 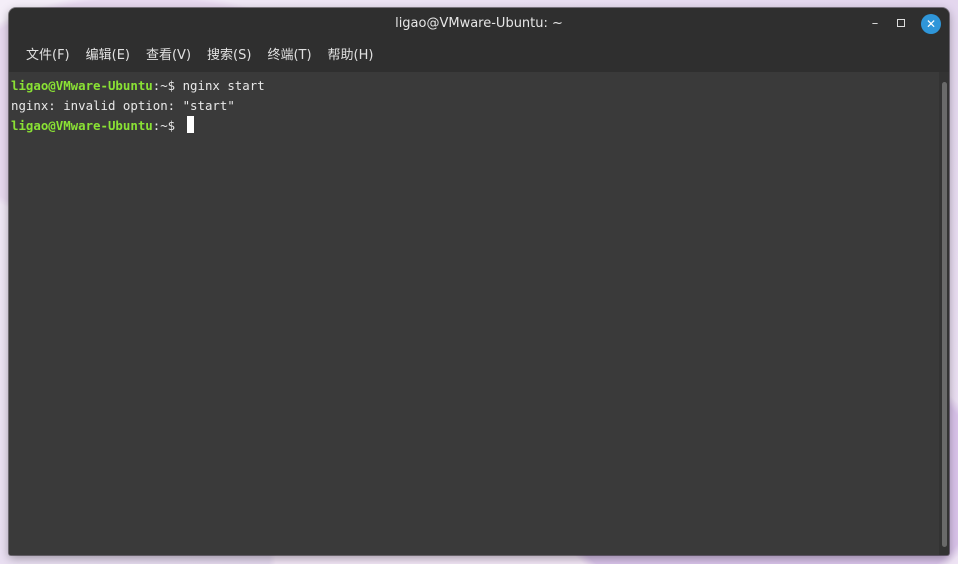 I want to click on command-text: nginx start, so click(x=223, y=85).